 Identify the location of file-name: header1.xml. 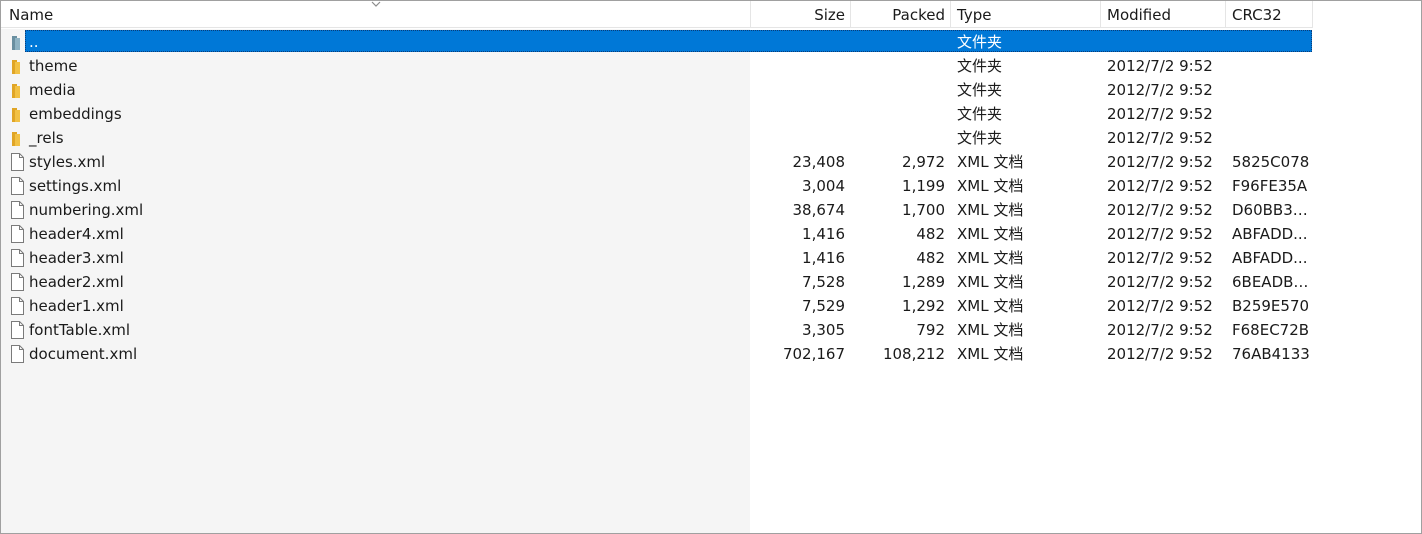
(76, 306).